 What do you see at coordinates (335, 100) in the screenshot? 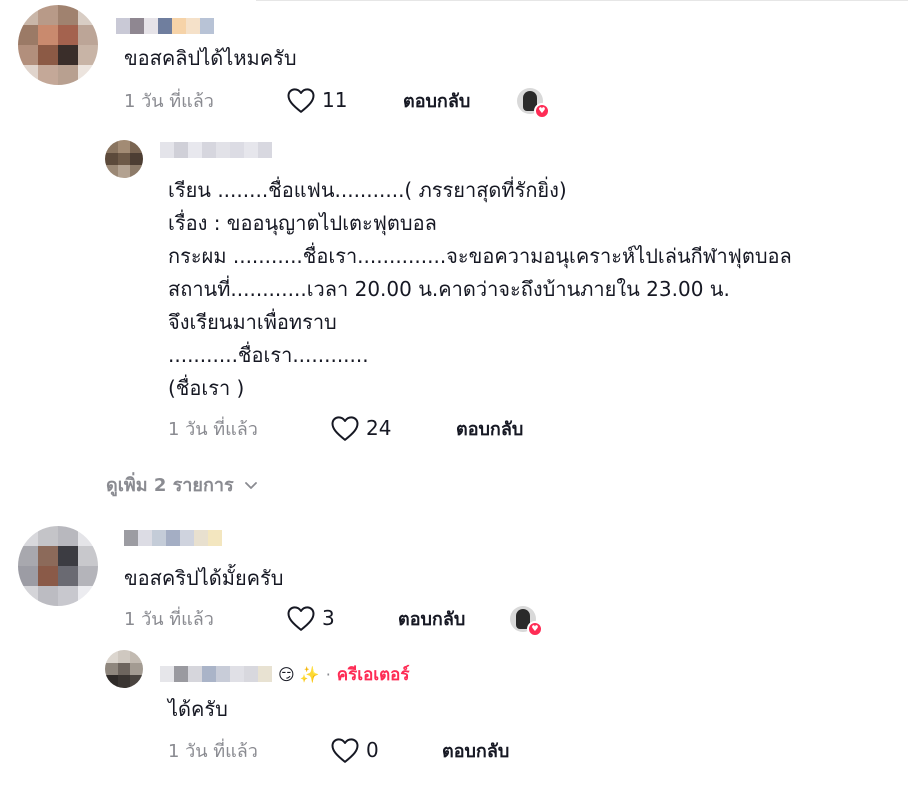
I see `like-count: 11` at bounding box center [335, 100].